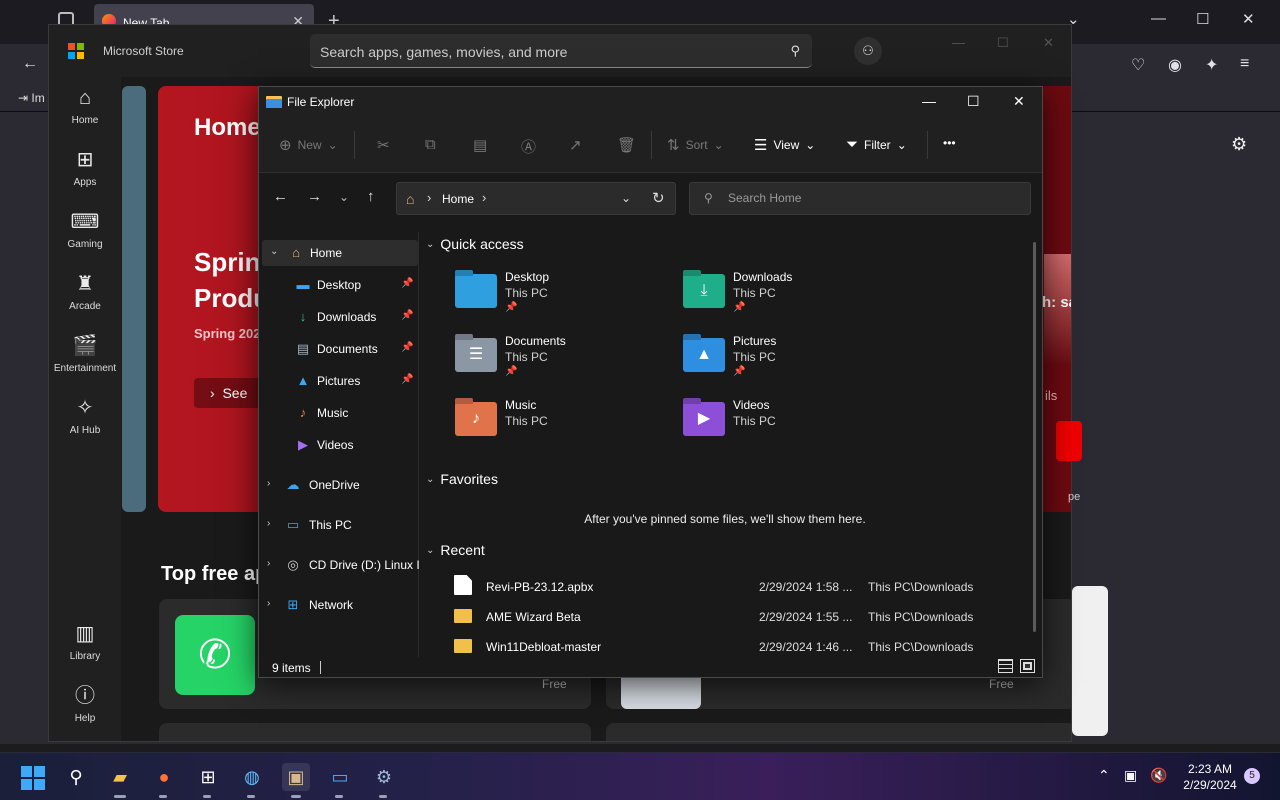  I want to click on tree-item-cd-drive: › ◎ CD Drive (D:) Linux I, so click(339, 565).